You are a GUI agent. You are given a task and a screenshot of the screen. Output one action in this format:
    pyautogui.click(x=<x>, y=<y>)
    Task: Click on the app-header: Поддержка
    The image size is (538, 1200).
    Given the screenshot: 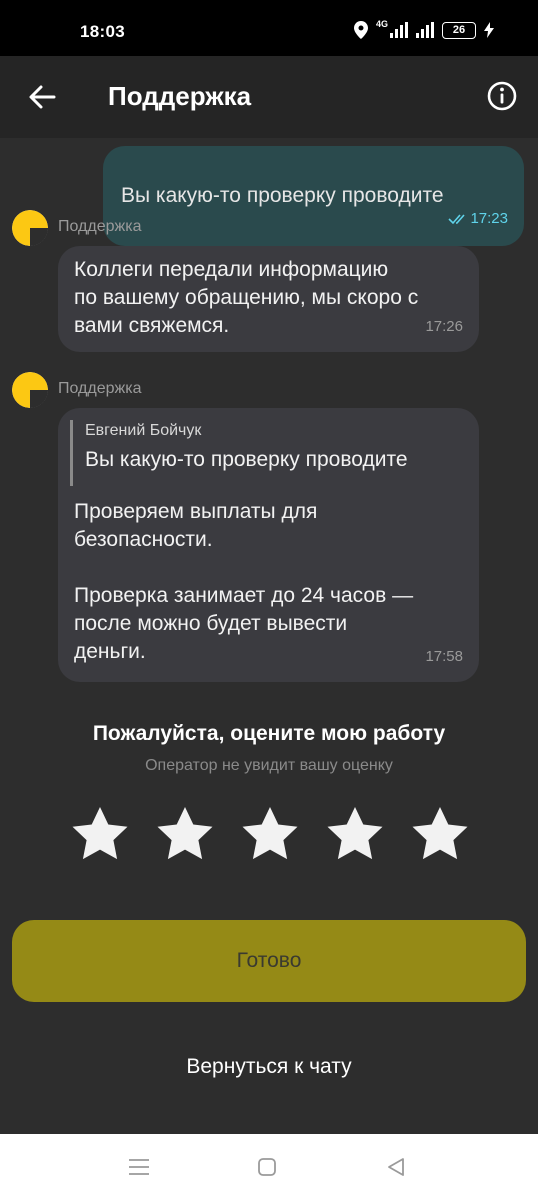 What is the action you would take?
    pyautogui.click(x=269, y=97)
    